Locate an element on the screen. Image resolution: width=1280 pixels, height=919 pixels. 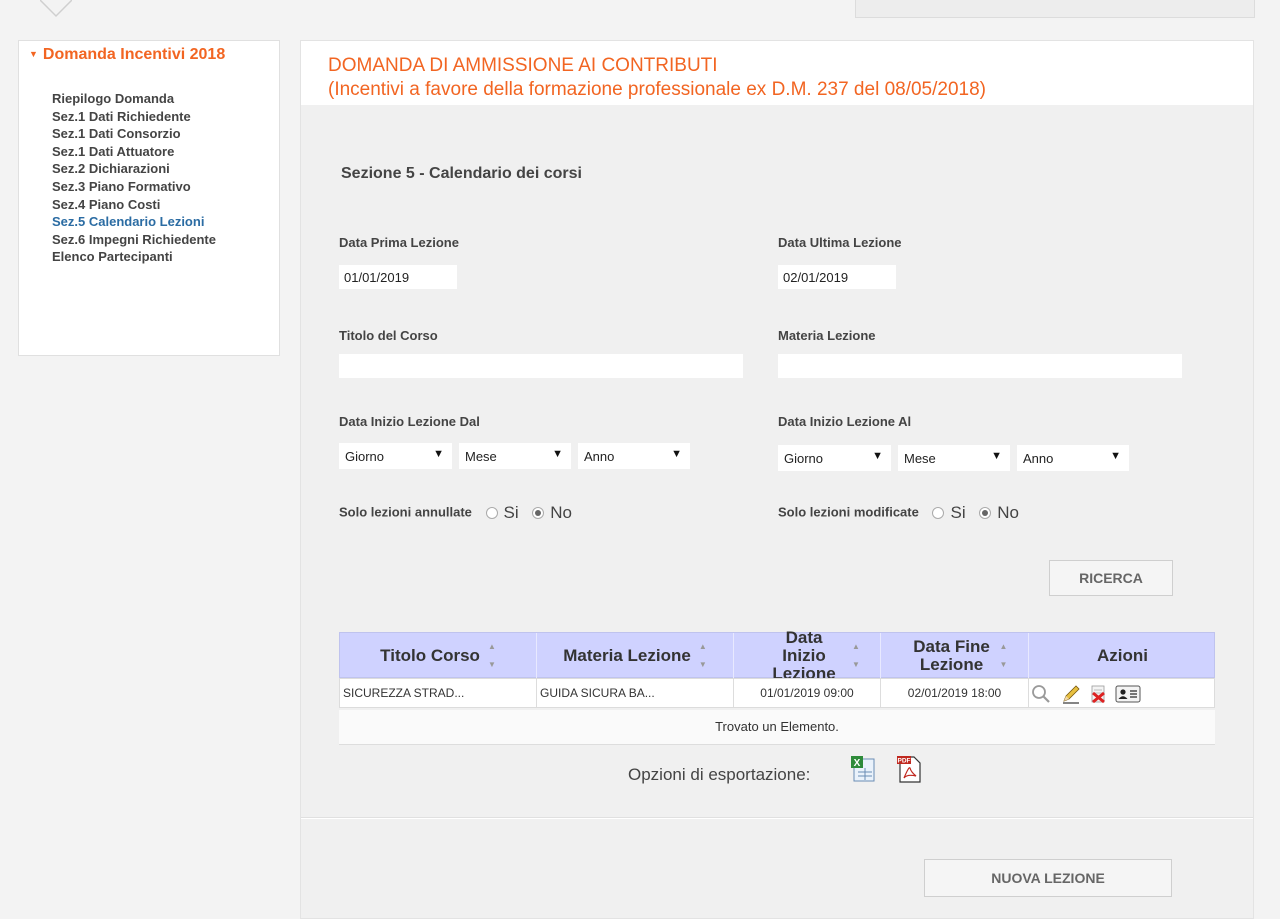
table-footer-count: Trovato un Elemento. is located at coordinates (777, 727).